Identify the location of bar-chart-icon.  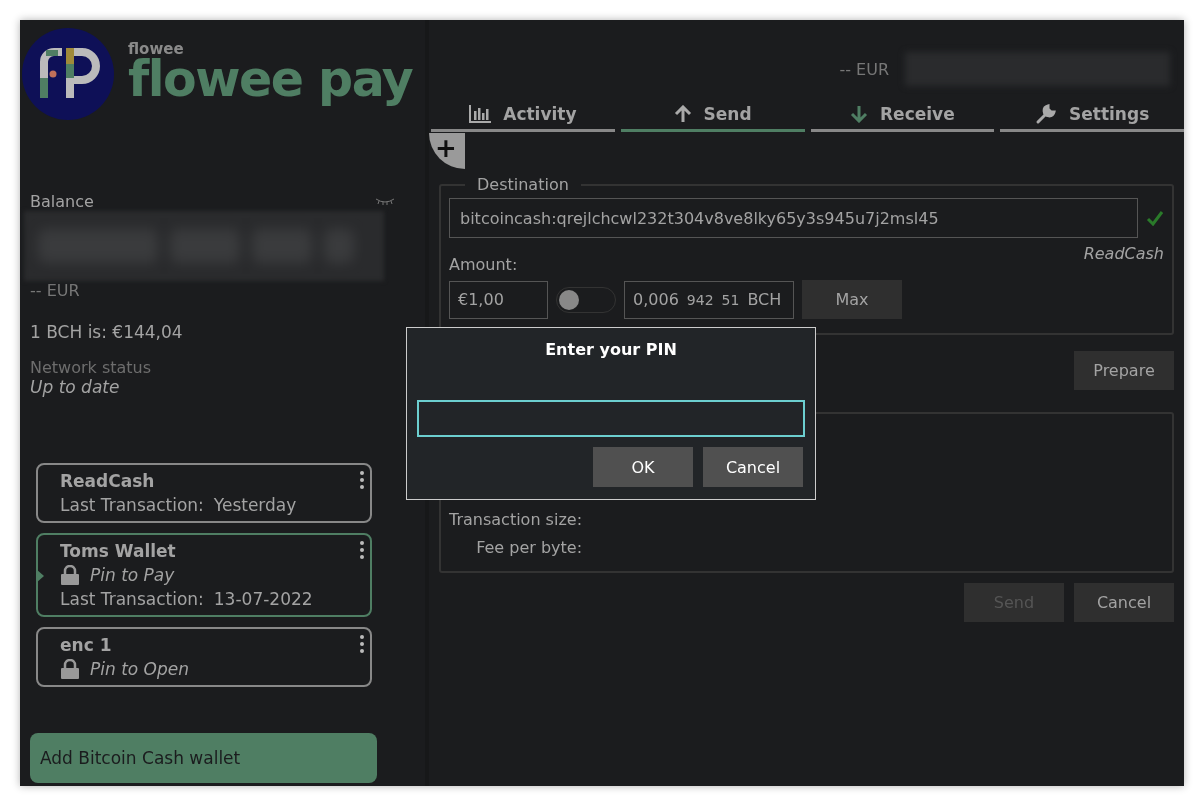
(480, 113).